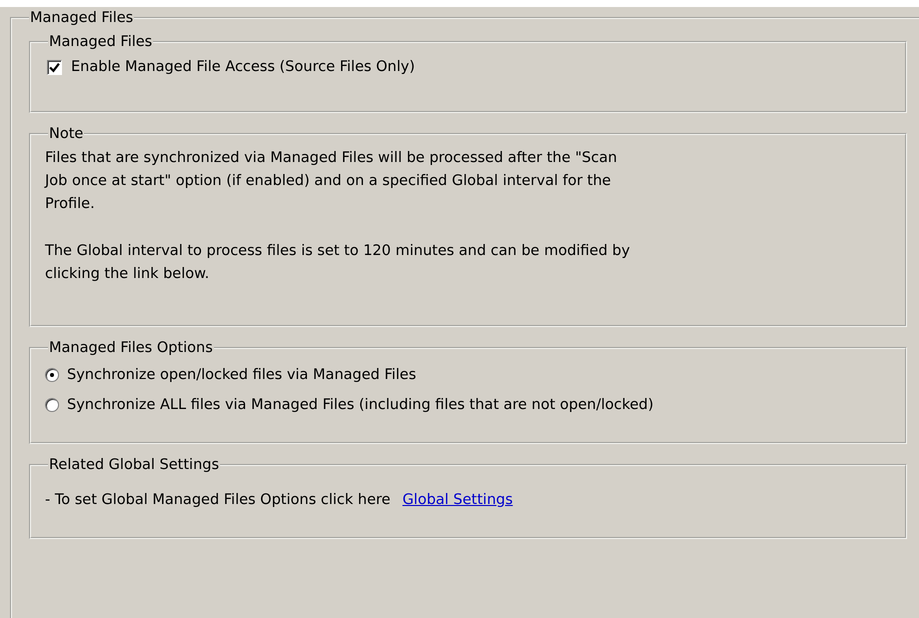 The width and height of the screenshot is (919, 618). I want to click on global-settings-link: Global Settings, so click(457, 500).